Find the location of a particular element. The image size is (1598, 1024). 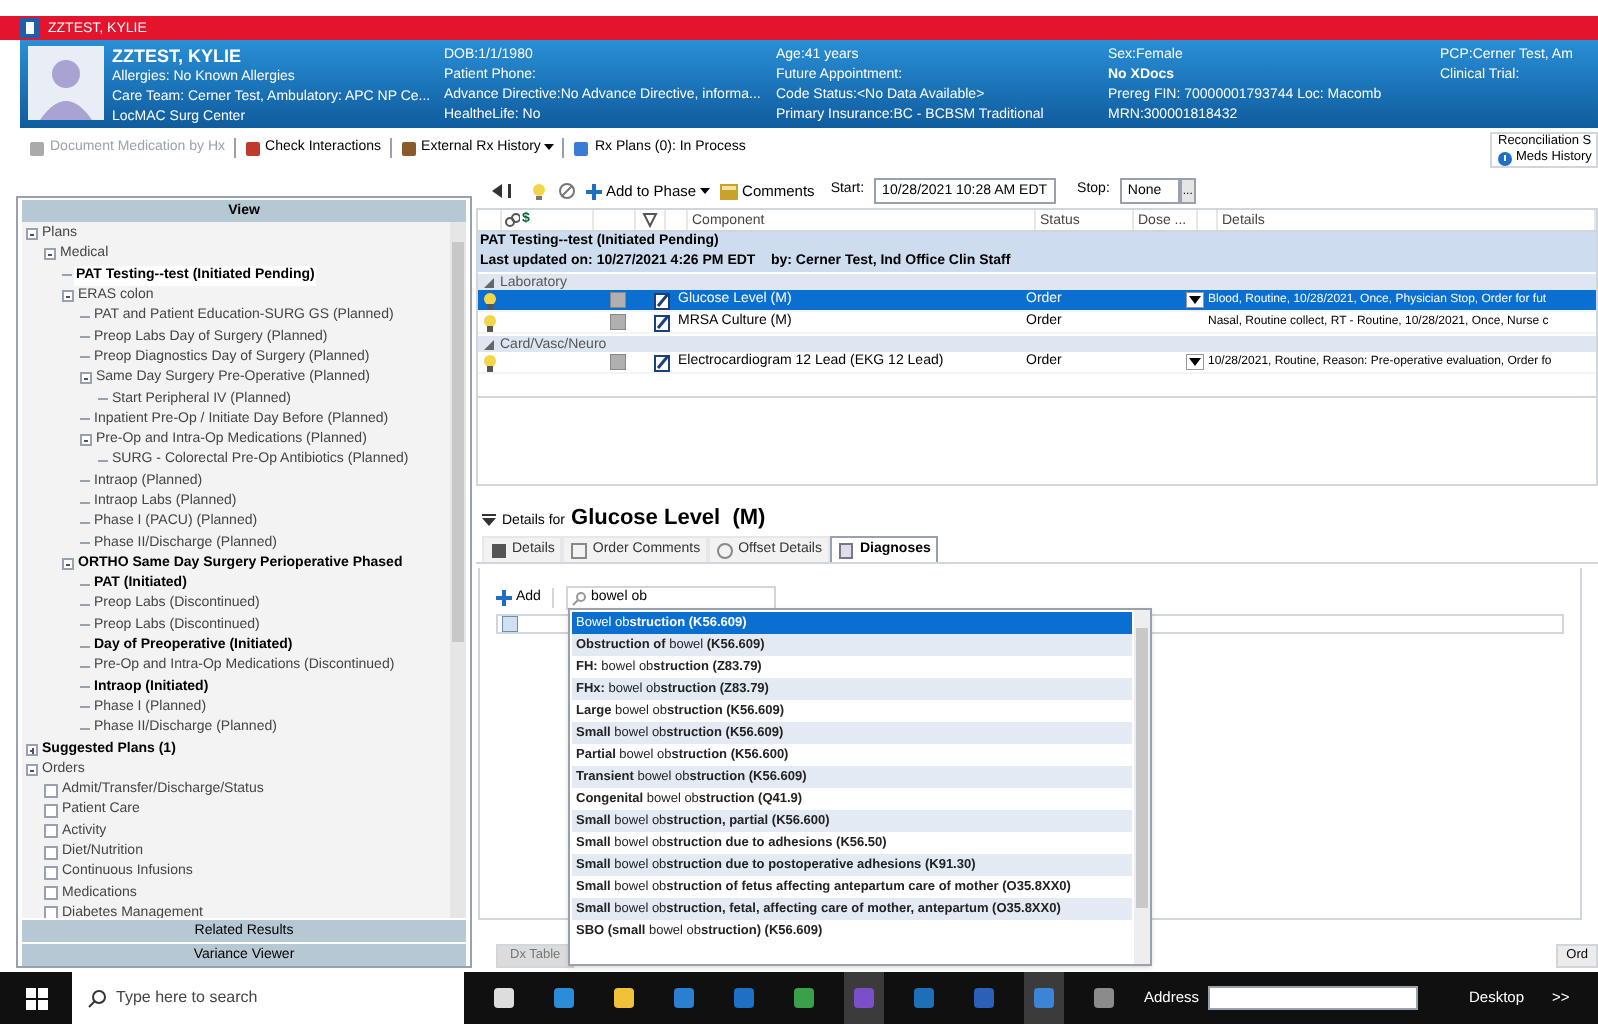

expand-toggle-icon is located at coordinates (32, 749).